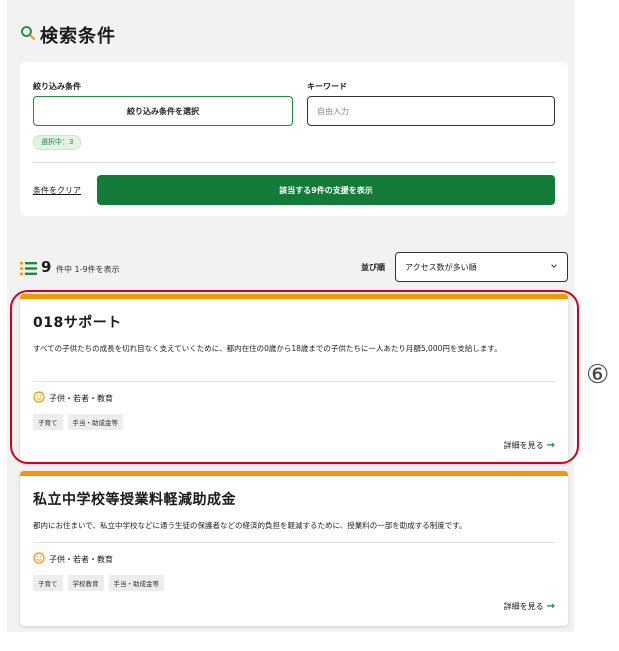 Image resolution: width=619 pixels, height=651 pixels. Describe the element at coordinates (57, 86) in the screenshot. I see `filter-label: 絞り込み条件` at that location.